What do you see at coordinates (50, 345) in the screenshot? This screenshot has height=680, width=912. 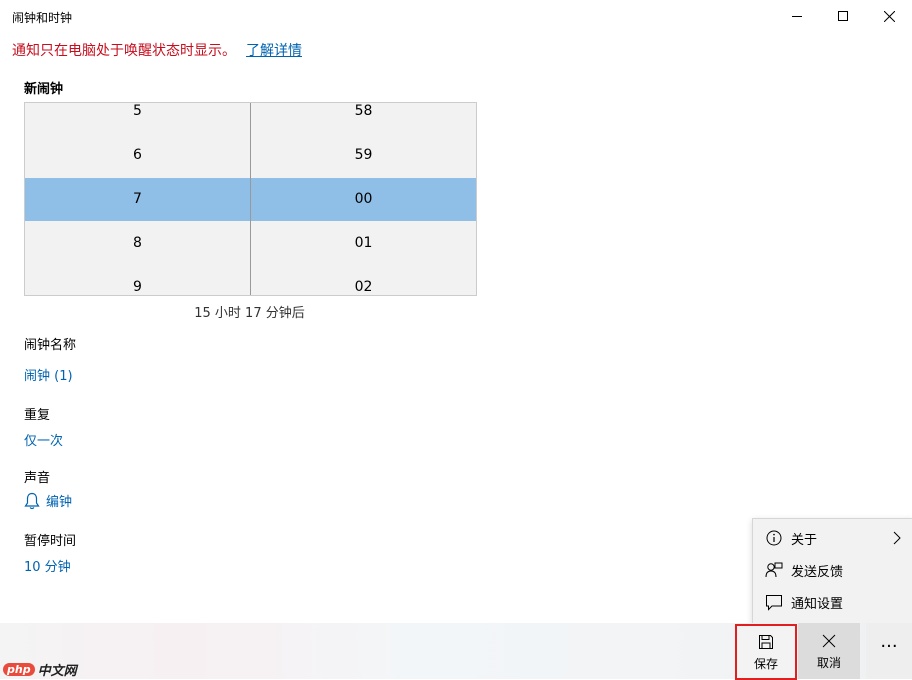 I see `alarm-name-label: 闹钟名称` at bounding box center [50, 345].